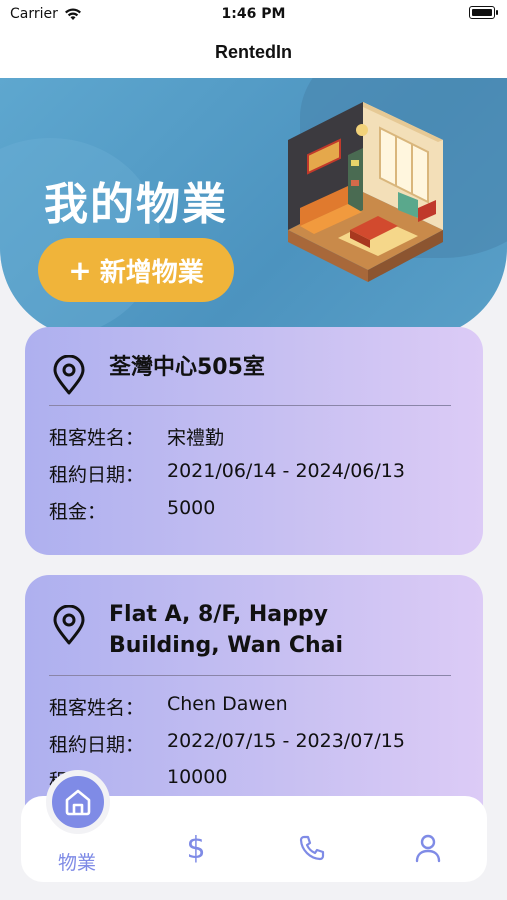  Describe the element at coordinates (256, 779) in the screenshot. I see `rent-row: 租金： 10000` at that location.